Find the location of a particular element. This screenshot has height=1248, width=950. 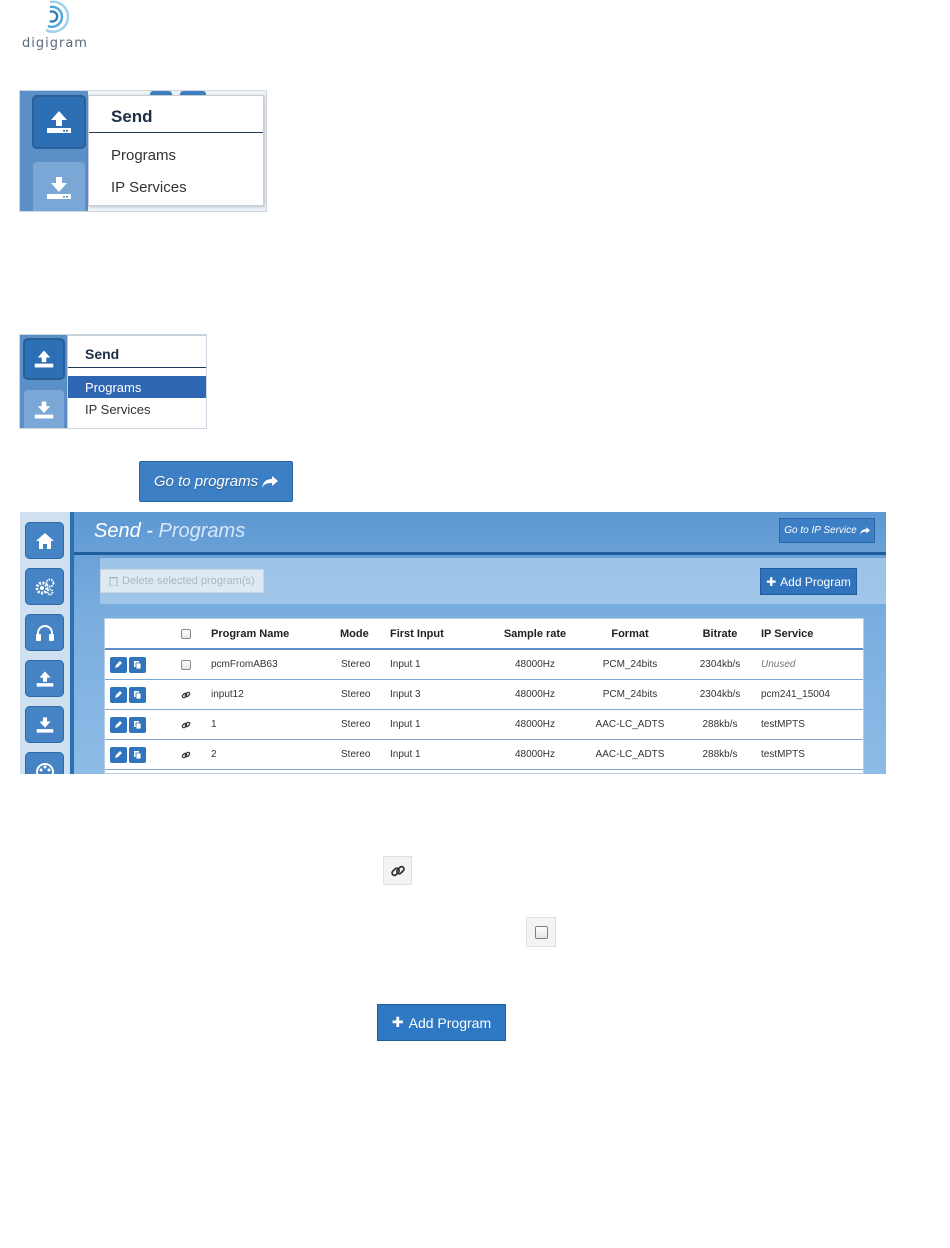

delete-selected-button: Delete selected program(s) is located at coordinates (182, 581).